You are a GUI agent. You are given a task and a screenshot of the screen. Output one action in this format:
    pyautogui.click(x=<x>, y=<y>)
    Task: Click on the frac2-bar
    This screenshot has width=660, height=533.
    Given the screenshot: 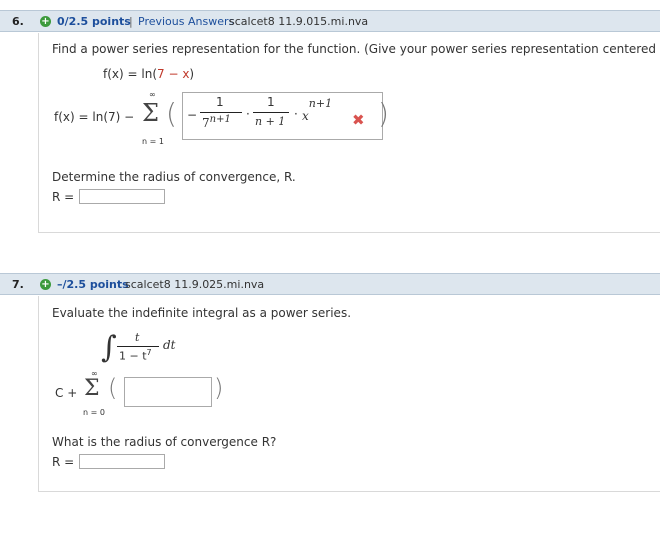 What is the action you would take?
    pyautogui.click(x=271, y=112)
    